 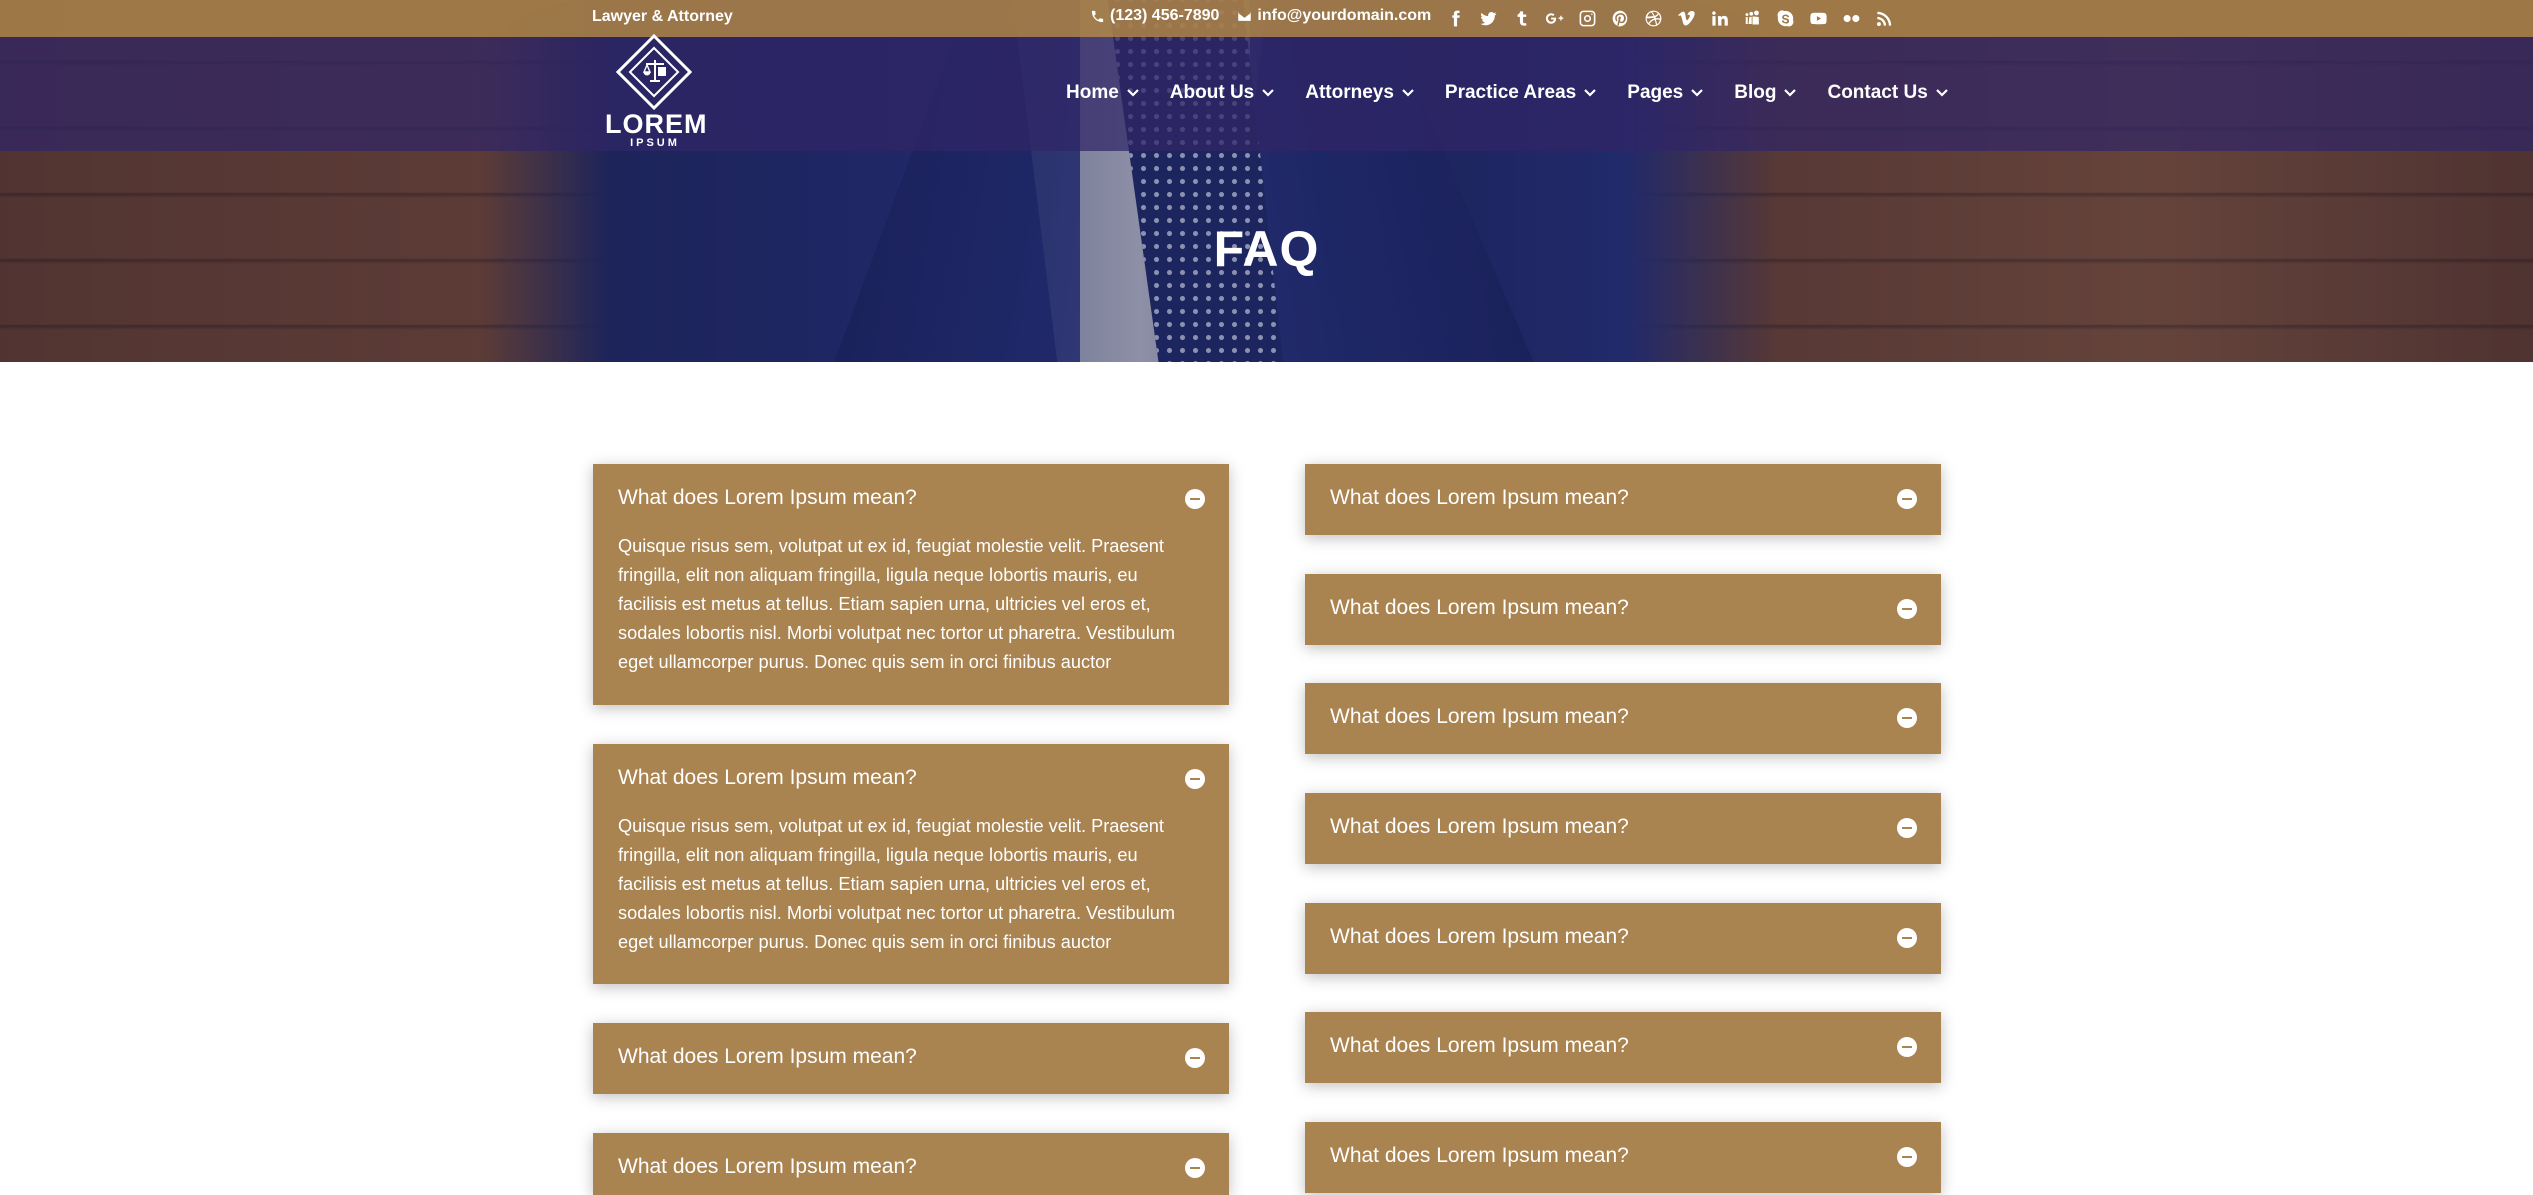 I want to click on nav-item-label: Attorneys, so click(x=1349, y=92).